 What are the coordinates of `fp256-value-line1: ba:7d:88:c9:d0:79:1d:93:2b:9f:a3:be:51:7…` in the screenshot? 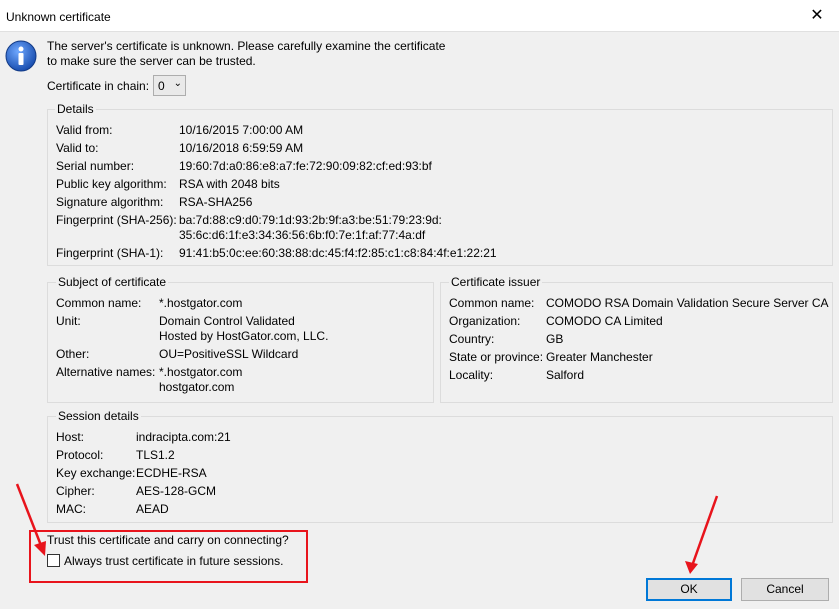 It's located at (310, 220).